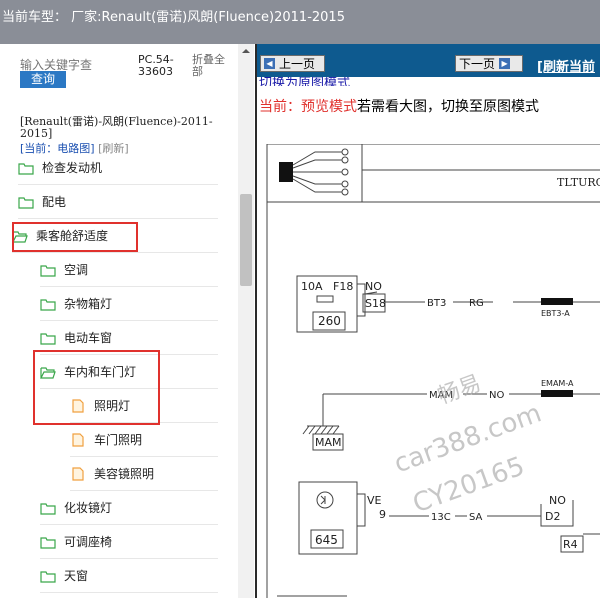 The height and width of the screenshot is (598, 600). I want to click on connector-icon, so click(314, 172).